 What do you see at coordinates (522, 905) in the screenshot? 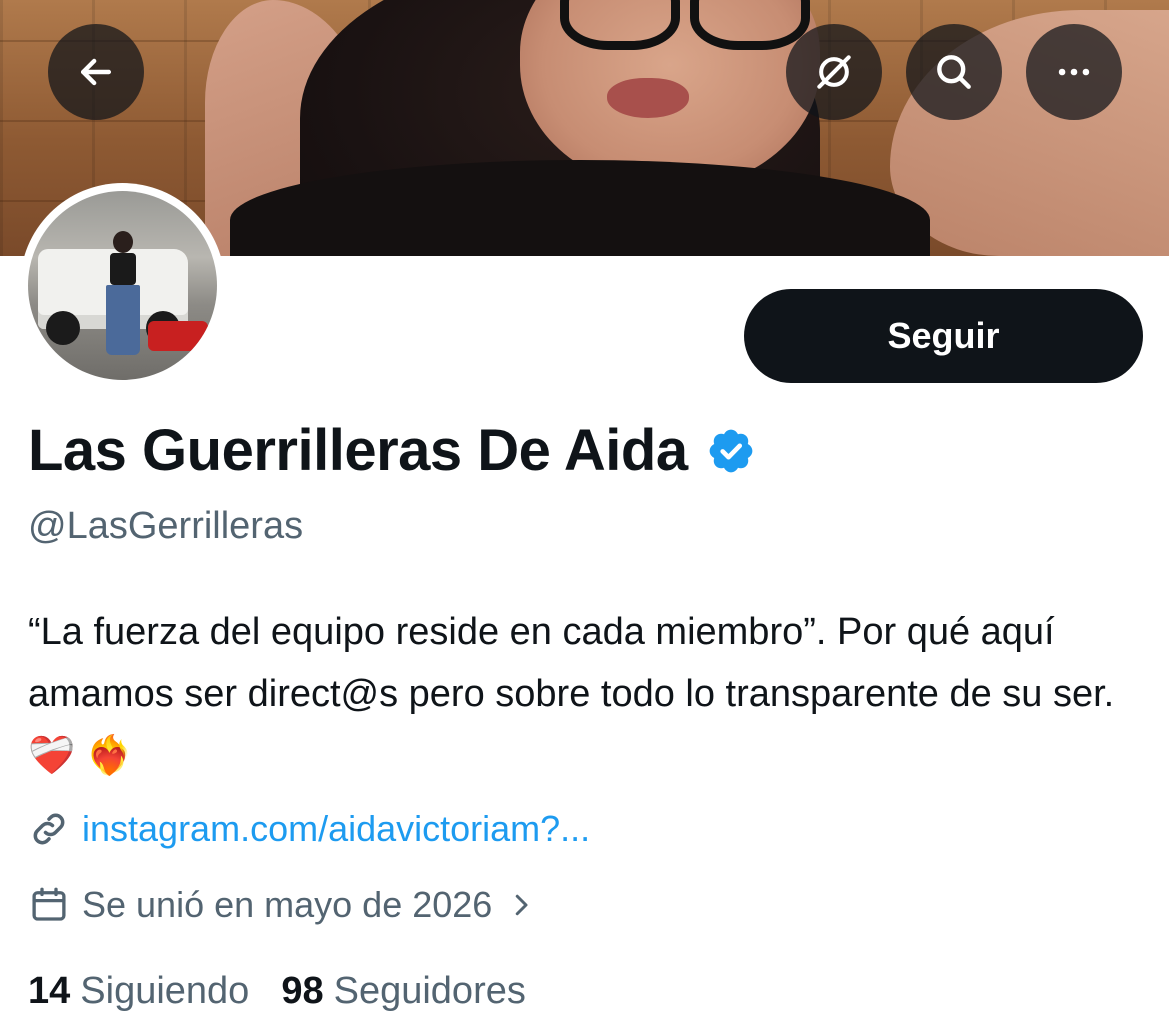
I see `chevron-right-icon` at bounding box center [522, 905].